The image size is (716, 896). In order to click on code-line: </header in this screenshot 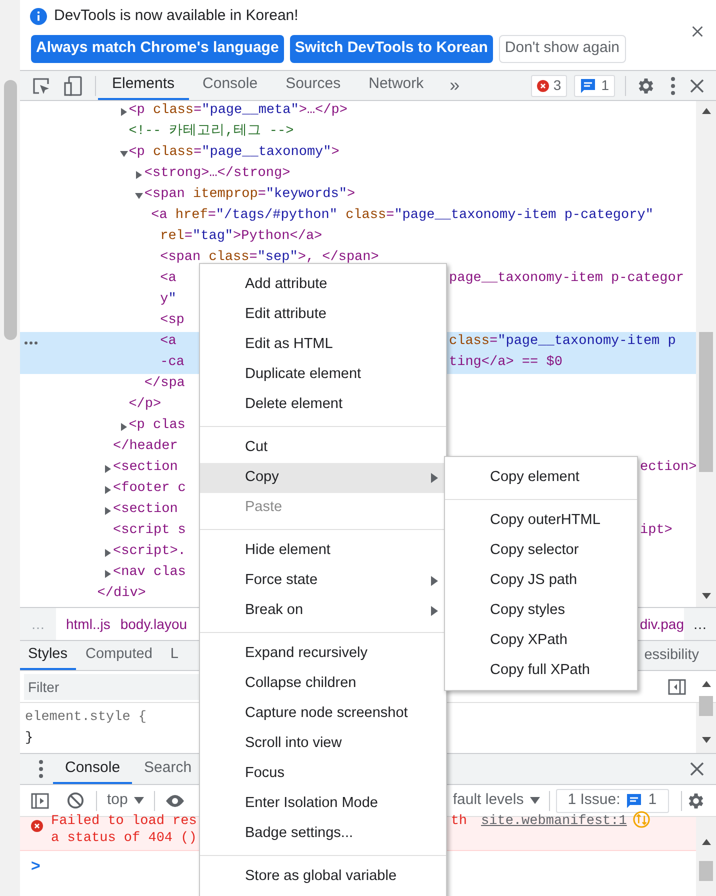, I will do `click(145, 447)`.